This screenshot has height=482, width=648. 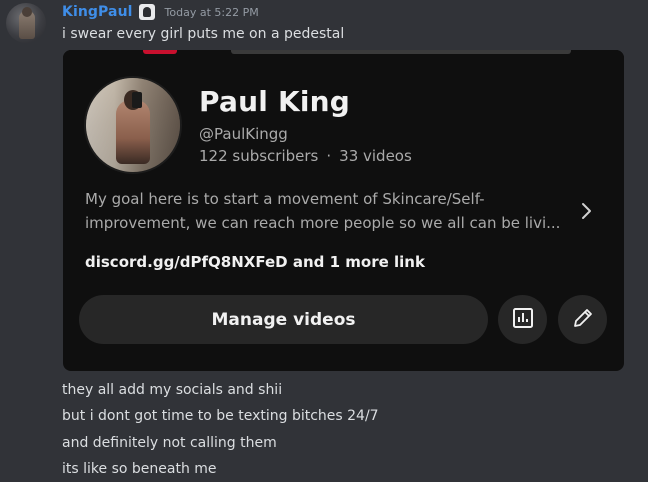 I want to click on analytics-button, so click(x=522, y=319).